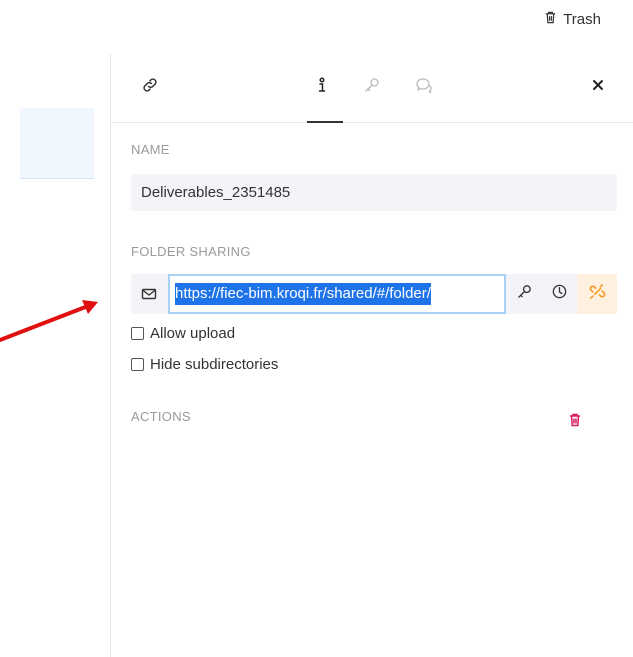  I want to click on chat-icon, so click(424, 87).